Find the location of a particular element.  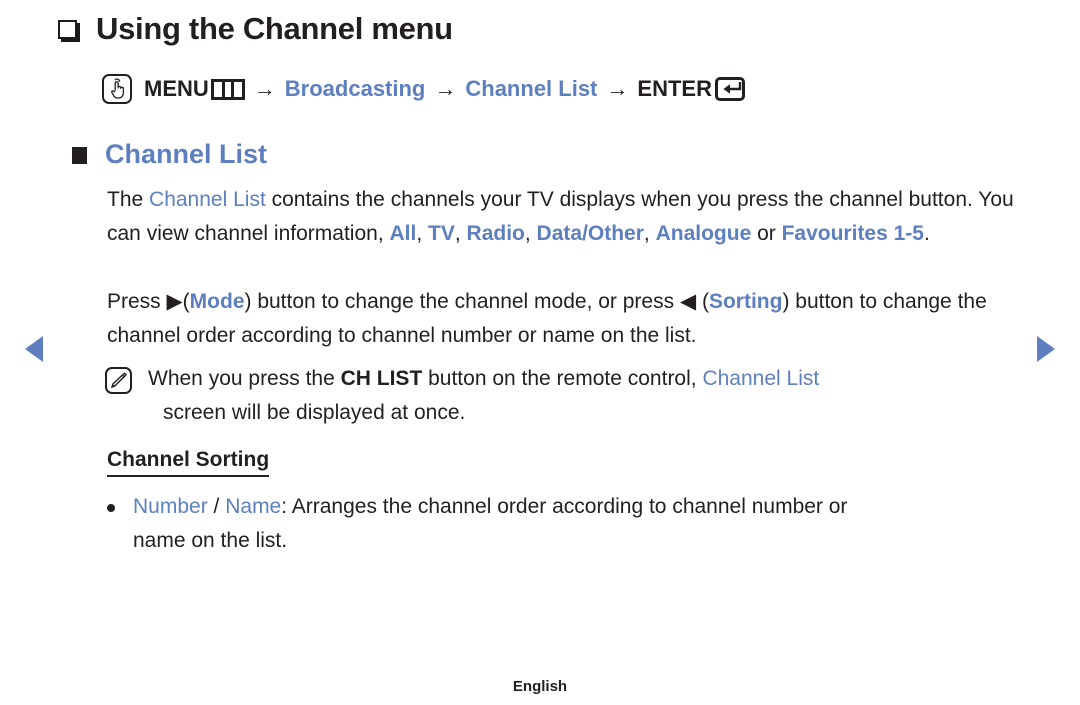

p2-text-2: ( is located at coordinates (186, 301).